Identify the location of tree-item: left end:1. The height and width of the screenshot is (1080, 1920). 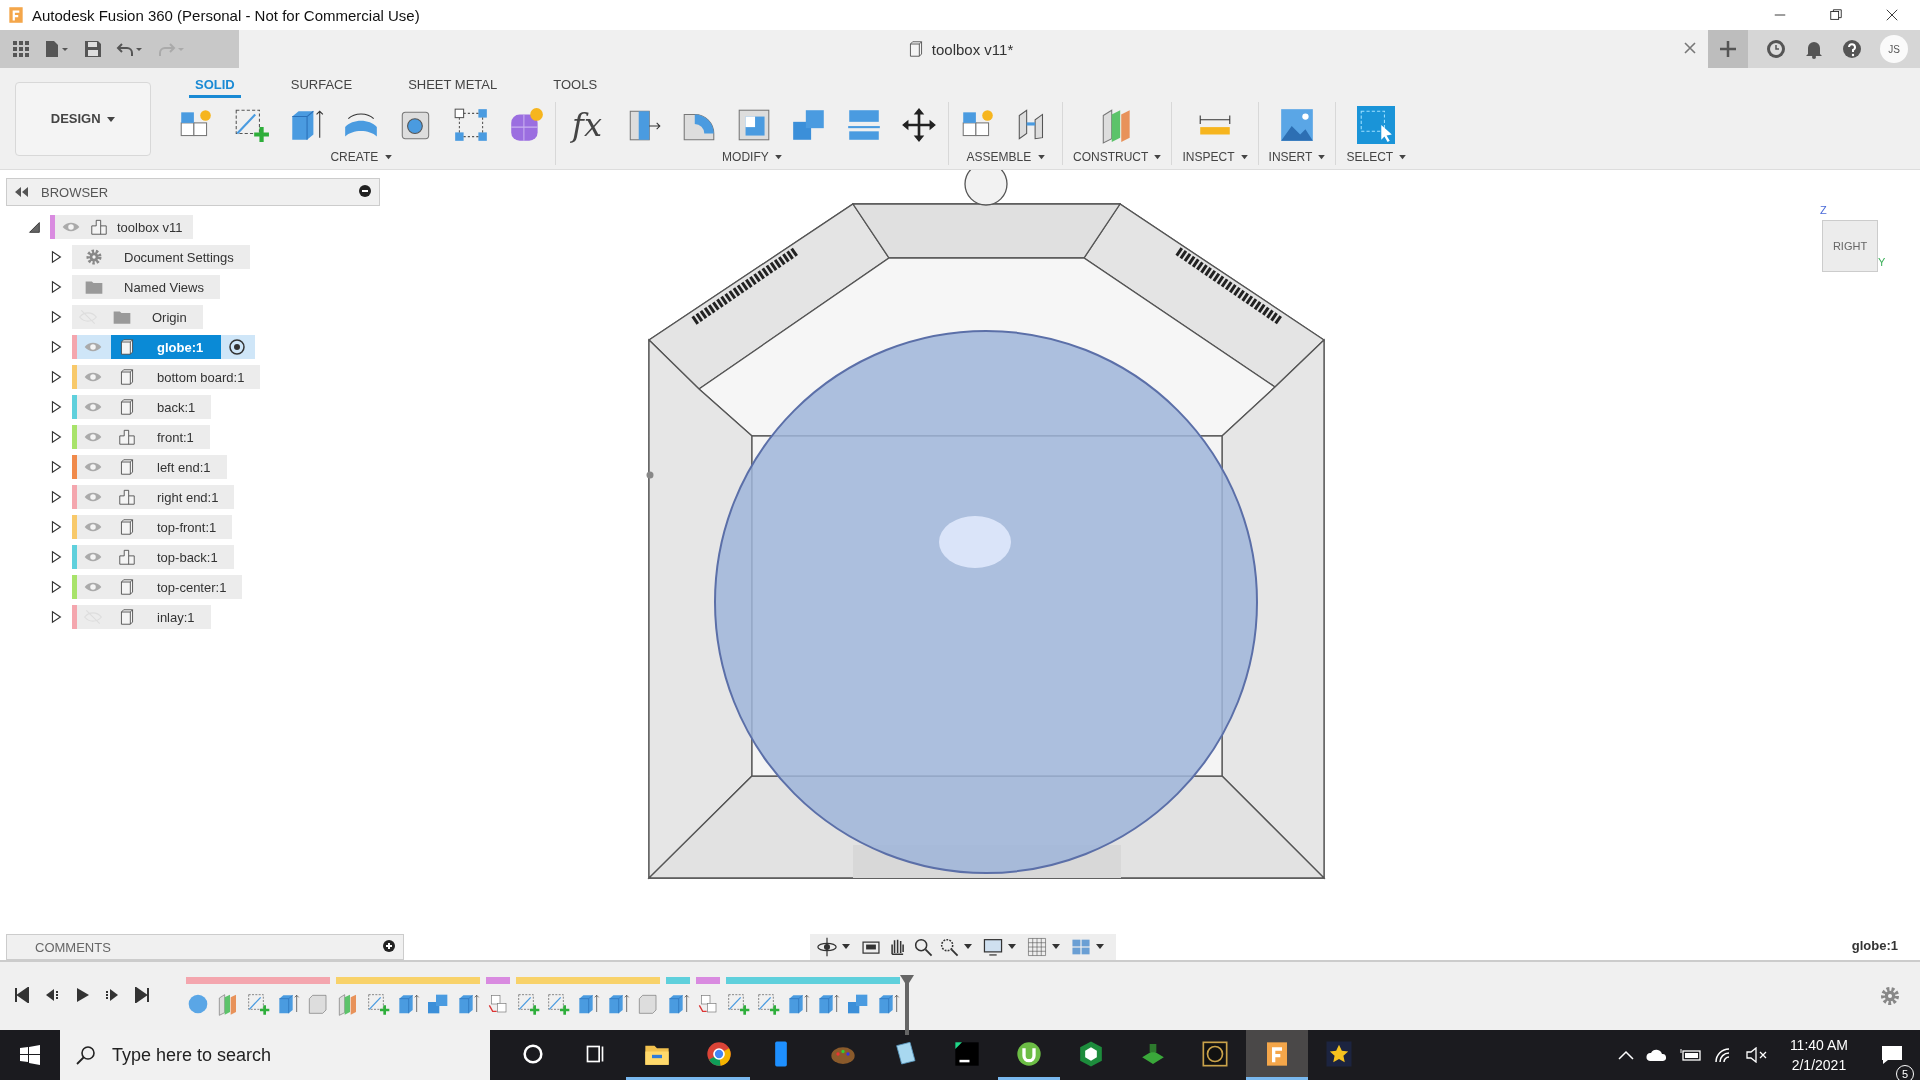
(152, 467).